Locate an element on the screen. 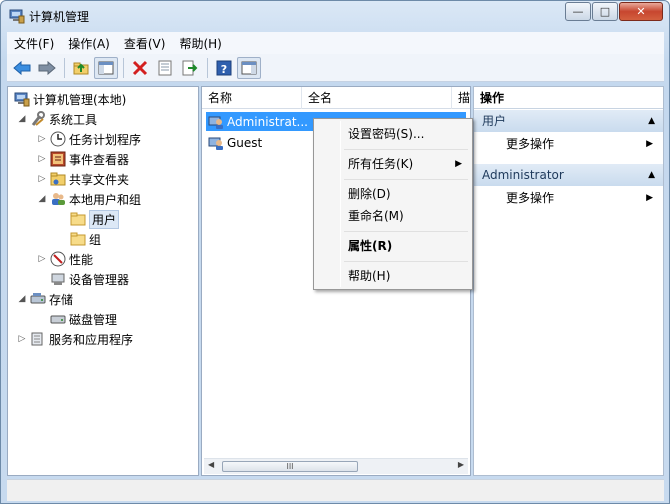 The image size is (670, 504). window-controls: — □ ✕ is located at coordinates (613, 11).